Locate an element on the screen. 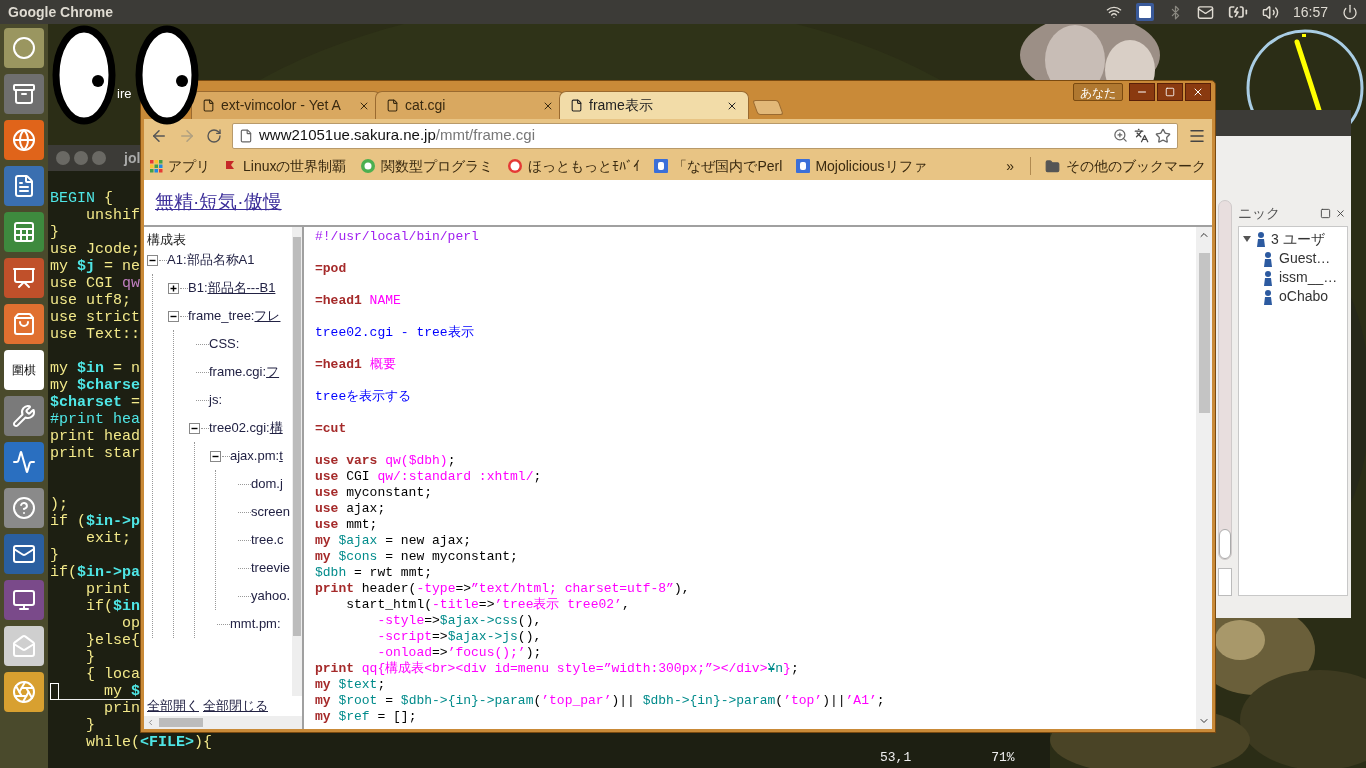 Image resolution: width=1366 pixels, height=768 pixels. bookmark-item: 「なぜ国内でPerl is located at coordinates (718, 166).